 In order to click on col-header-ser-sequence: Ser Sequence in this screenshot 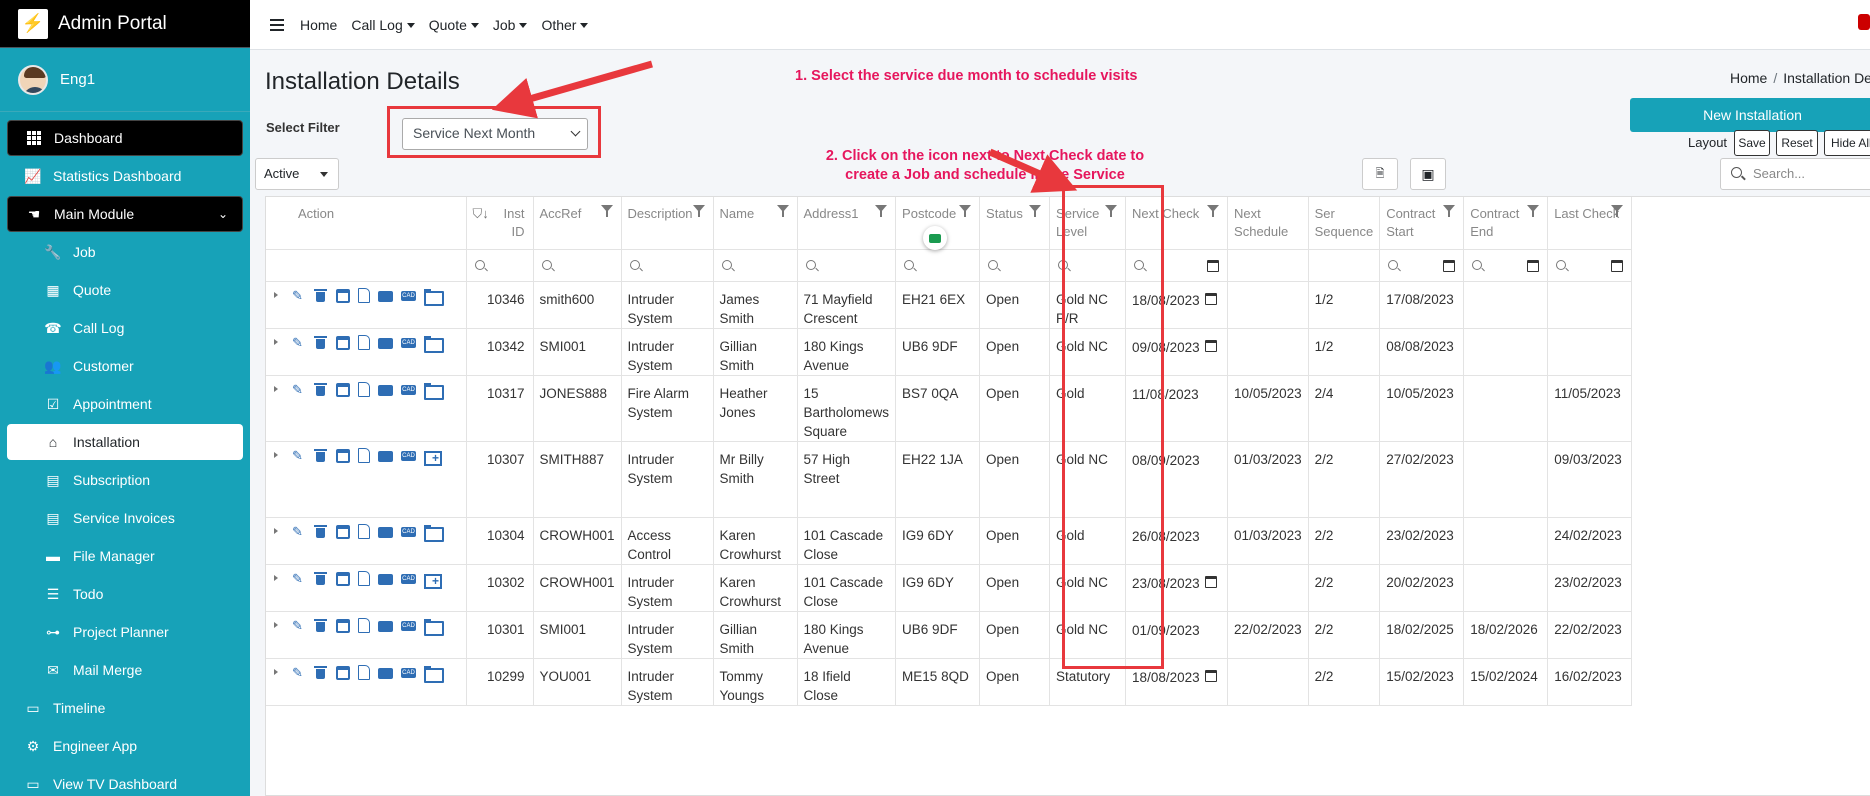, I will do `click(1344, 223)`.